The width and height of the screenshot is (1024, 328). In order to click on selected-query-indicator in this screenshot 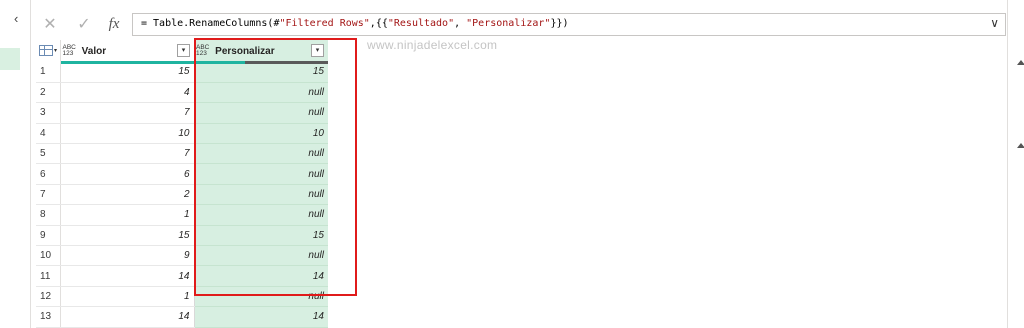, I will do `click(10, 59)`.